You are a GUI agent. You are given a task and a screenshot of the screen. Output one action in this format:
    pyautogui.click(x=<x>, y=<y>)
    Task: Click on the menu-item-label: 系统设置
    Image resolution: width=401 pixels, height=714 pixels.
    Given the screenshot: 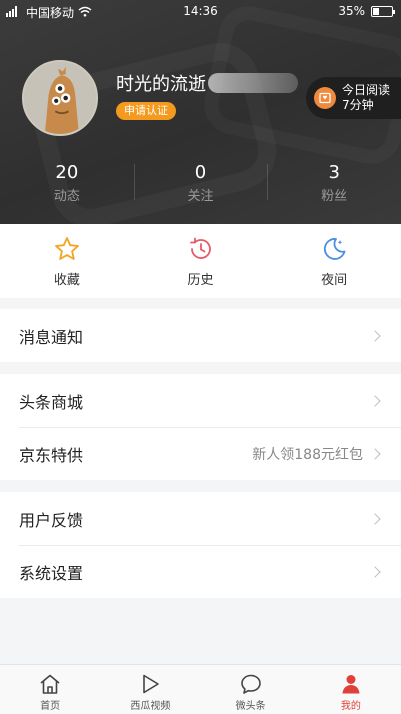 What is the action you would take?
    pyautogui.click(x=51, y=573)
    